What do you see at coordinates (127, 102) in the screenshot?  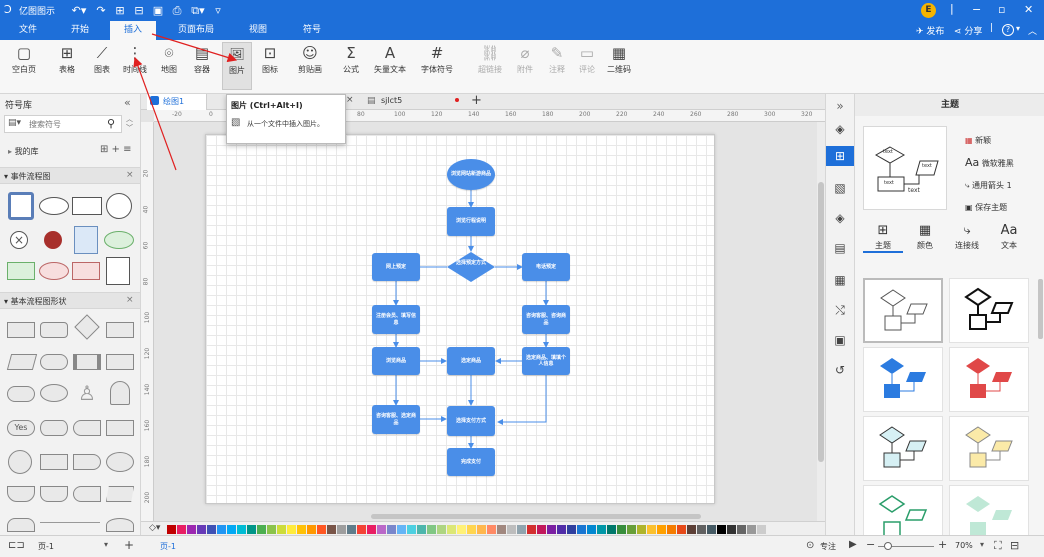 I see `collapse-panel-icon: «` at bounding box center [127, 102].